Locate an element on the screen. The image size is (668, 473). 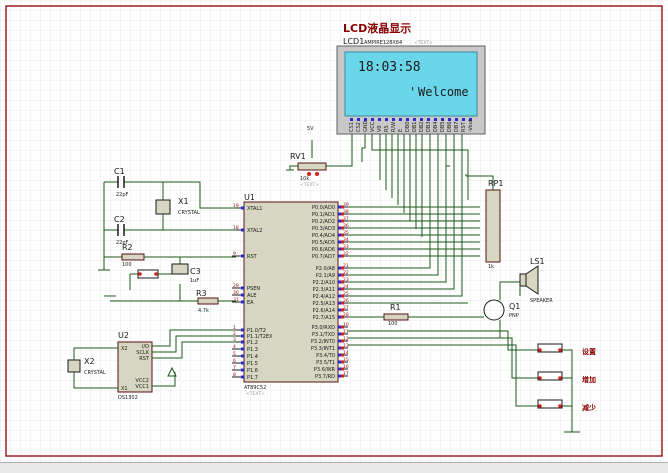
rtc-pin-name: VCC1 is located at coordinates (142, 387).